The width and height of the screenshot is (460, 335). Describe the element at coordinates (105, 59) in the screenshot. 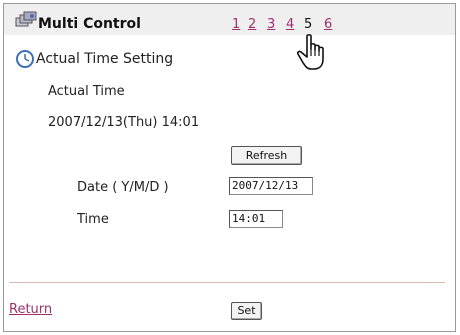

I see `section-title: Actual Time Setting` at that location.